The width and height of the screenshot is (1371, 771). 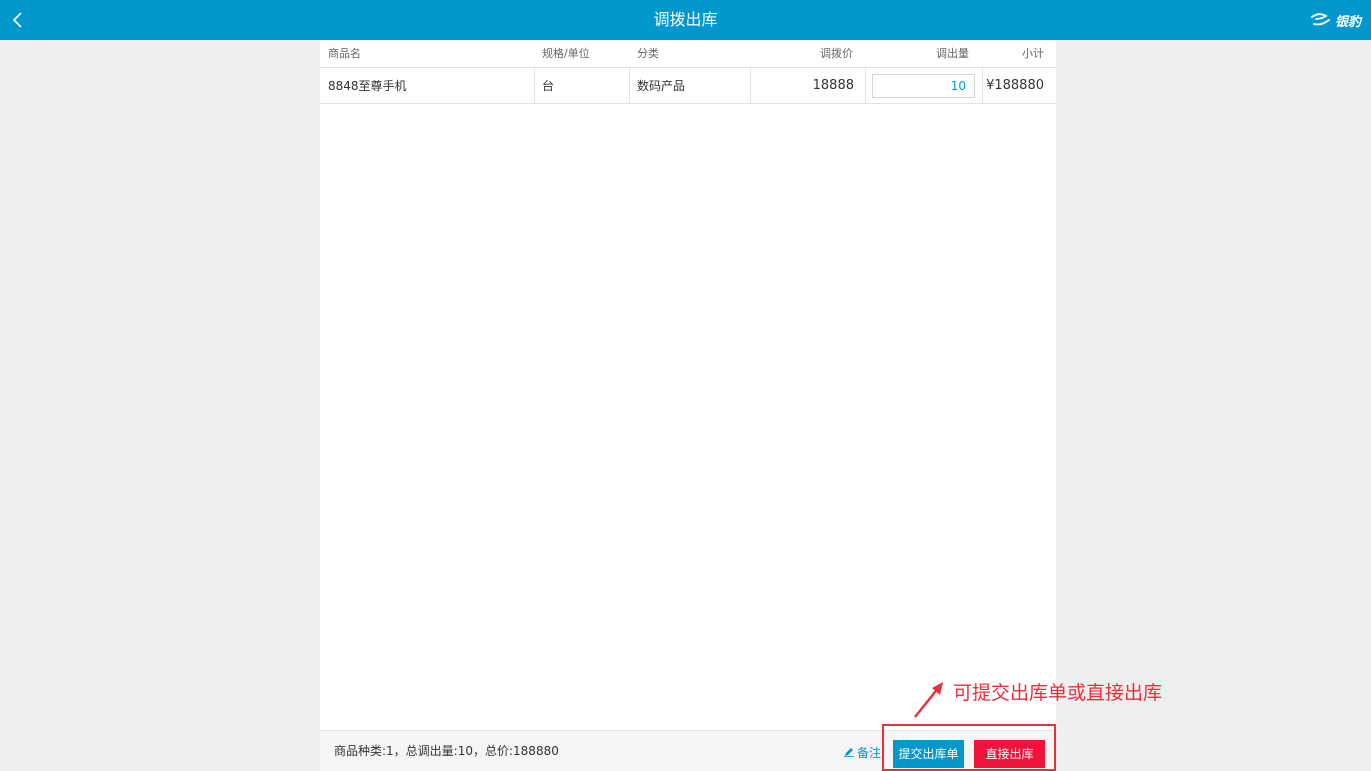 What do you see at coordinates (833, 85) in the screenshot?
I see `cell-price: 18888` at bounding box center [833, 85].